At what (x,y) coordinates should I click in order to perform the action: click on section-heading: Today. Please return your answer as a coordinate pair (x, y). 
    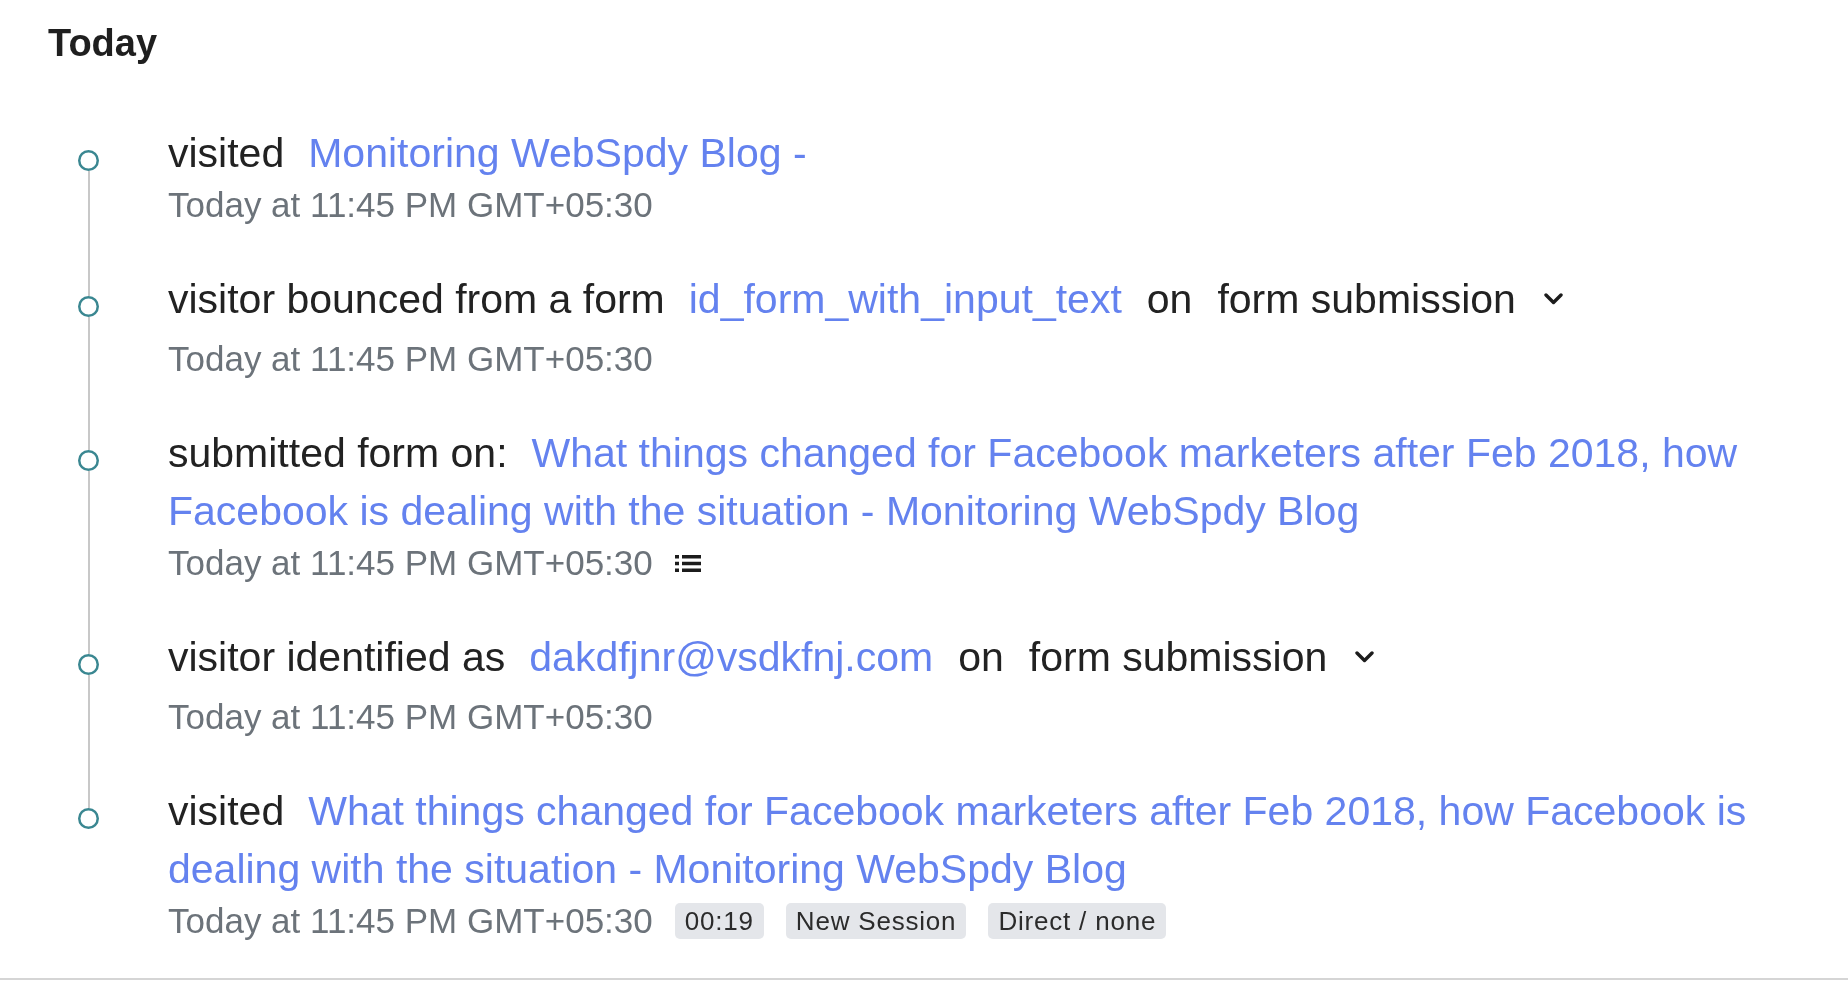
    Looking at the image, I should click on (103, 43).